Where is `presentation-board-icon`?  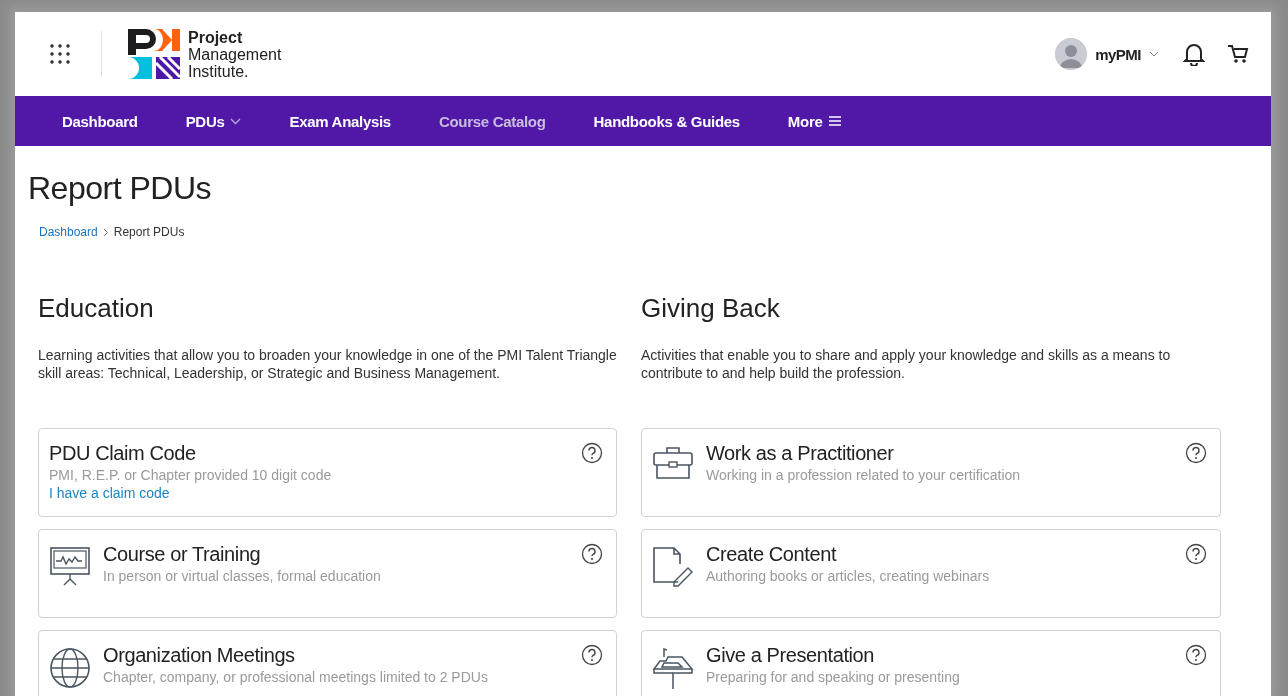
presentation-board-icon is located at coordinates (70, 567).